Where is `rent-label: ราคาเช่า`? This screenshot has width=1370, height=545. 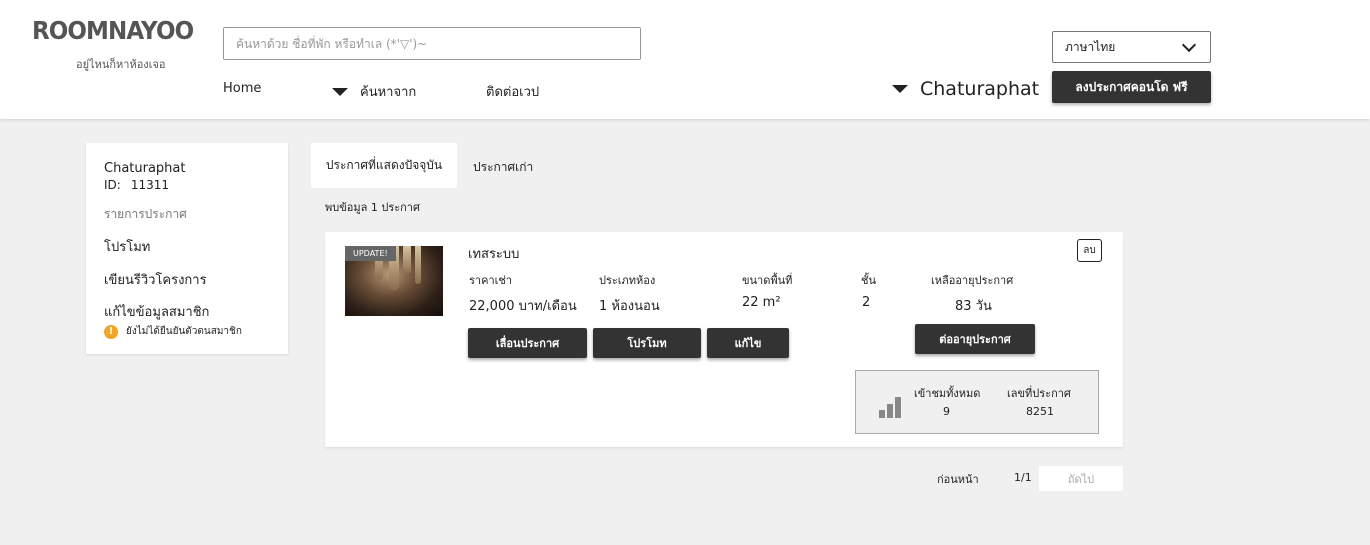
rent-label: ราคาเช่า is located at coordinates (491, 280).